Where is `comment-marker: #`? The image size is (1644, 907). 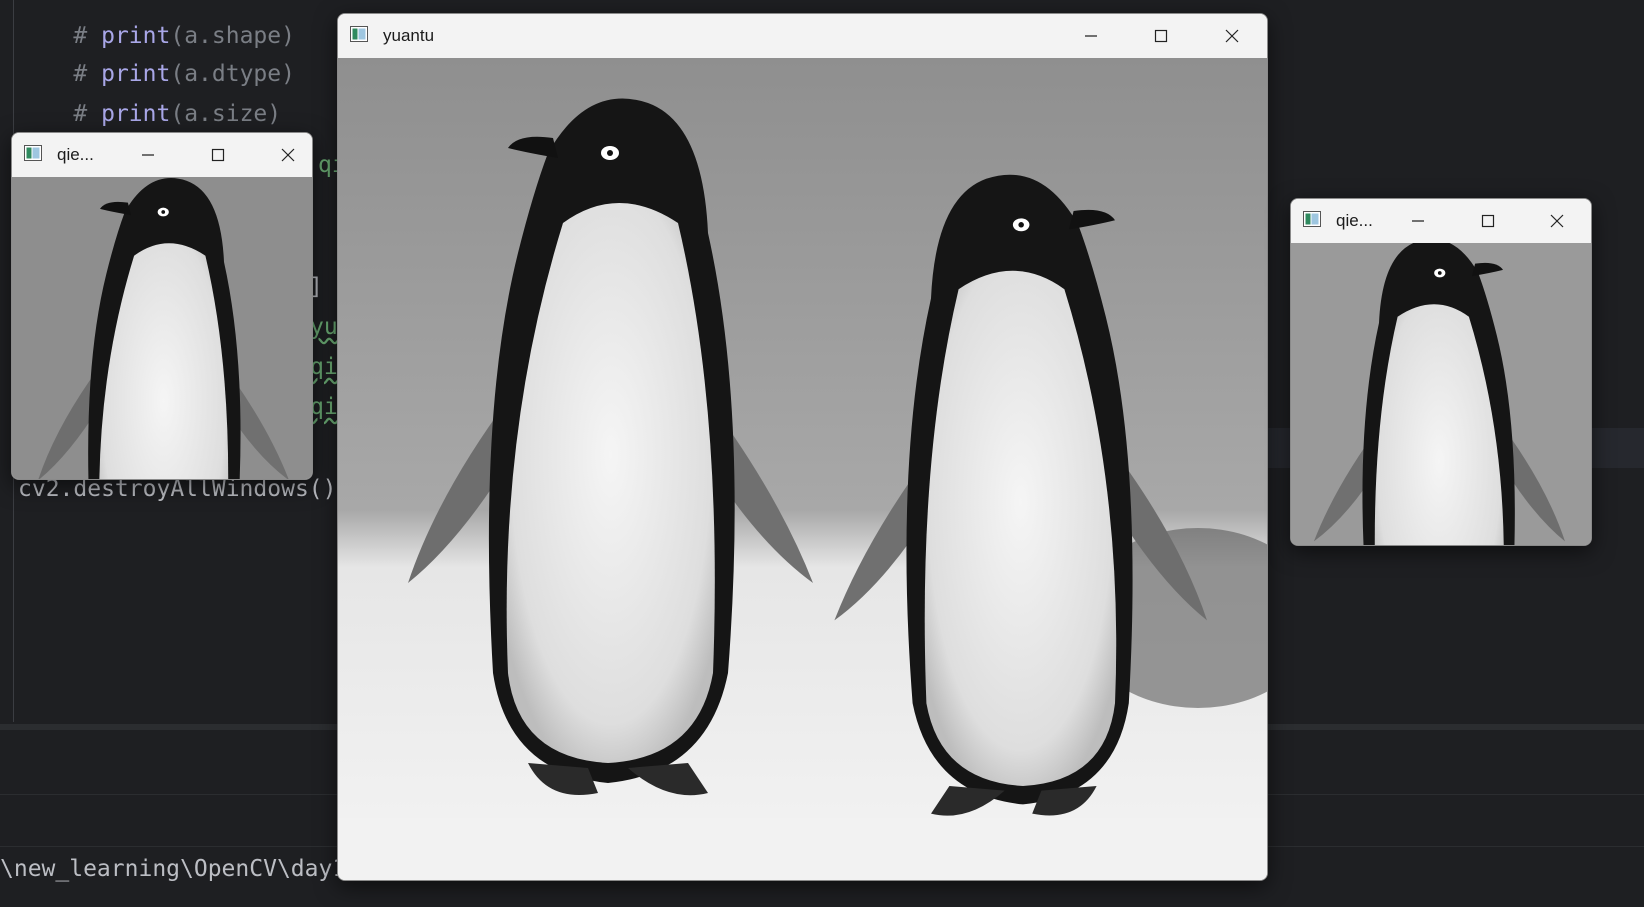
comment-marker: # is located at coordinates (87, 114).